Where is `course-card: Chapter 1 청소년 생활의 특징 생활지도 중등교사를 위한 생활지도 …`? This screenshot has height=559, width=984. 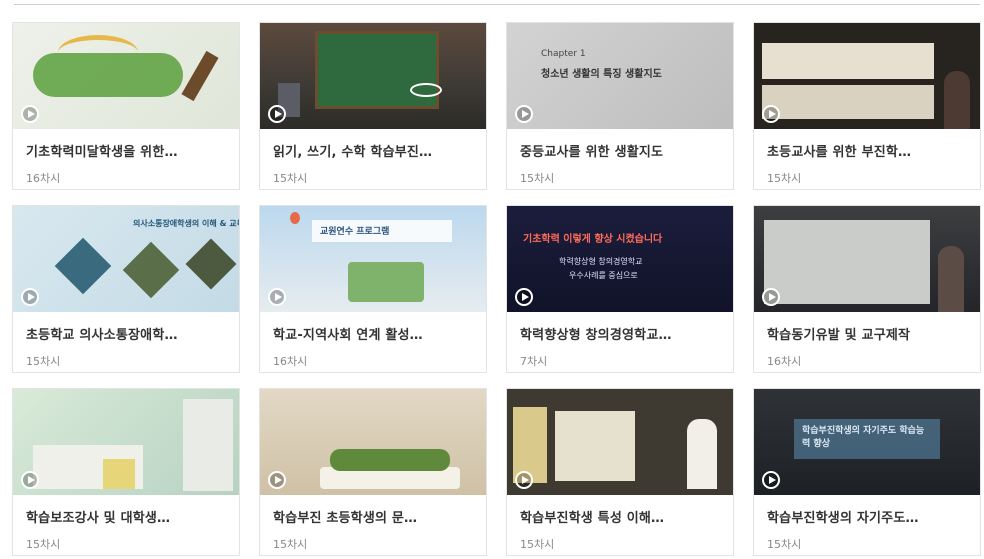 course-card: Chapter 1 청소년 생활의 특징 생활지도 중등교사를 위한 생활지도 … is located at coordinates (620, 106).